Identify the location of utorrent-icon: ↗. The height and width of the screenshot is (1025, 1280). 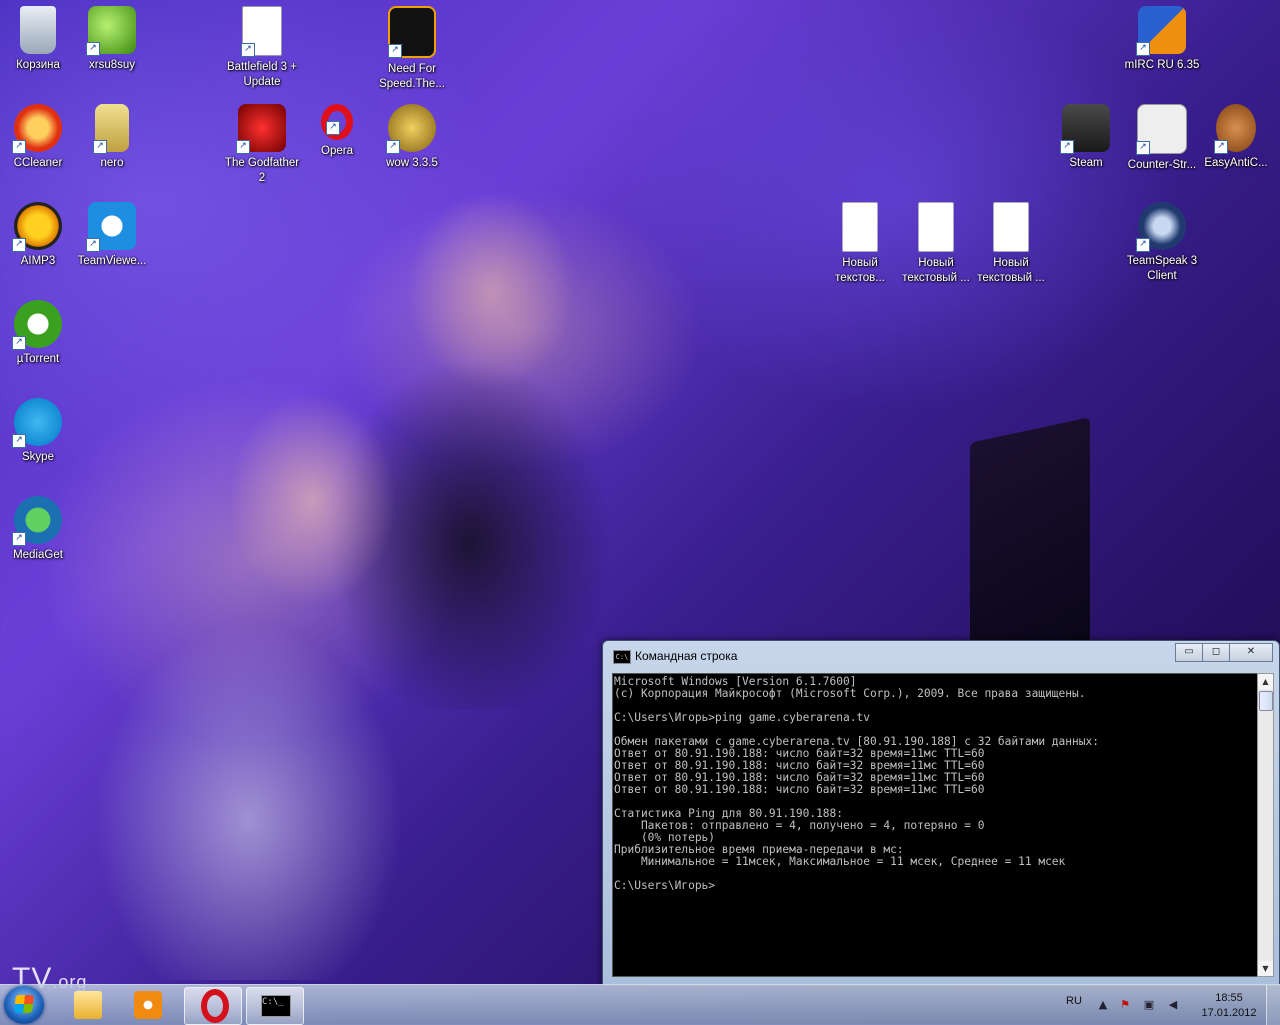
(37, 325).